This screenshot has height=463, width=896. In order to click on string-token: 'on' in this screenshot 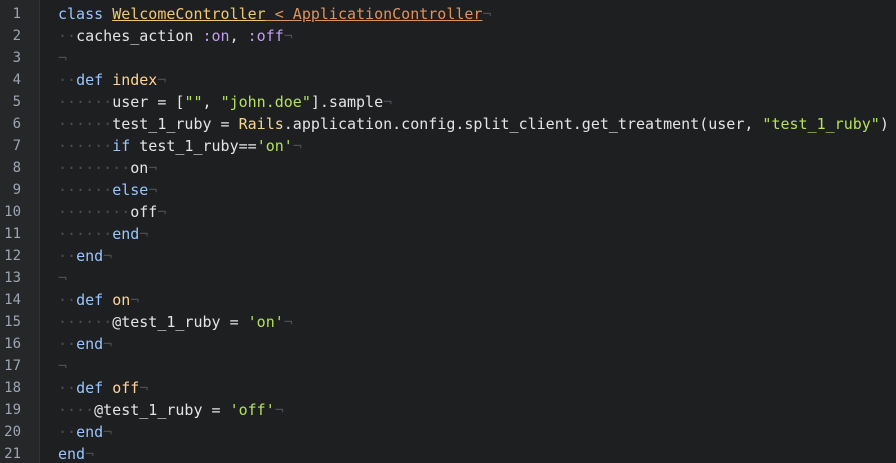, I will do `click(274, 146)`.